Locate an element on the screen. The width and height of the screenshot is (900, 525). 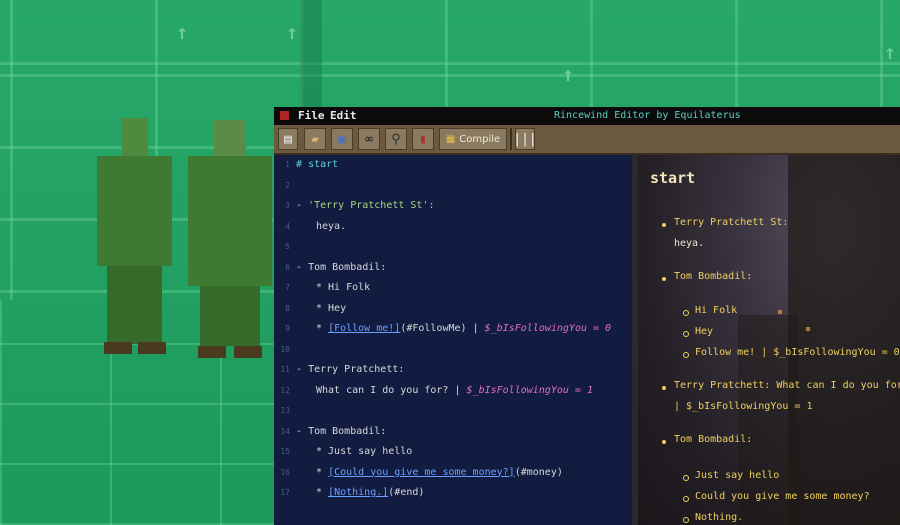
code-line: 7 * Hi Folk is located at coordinates (453, 288).